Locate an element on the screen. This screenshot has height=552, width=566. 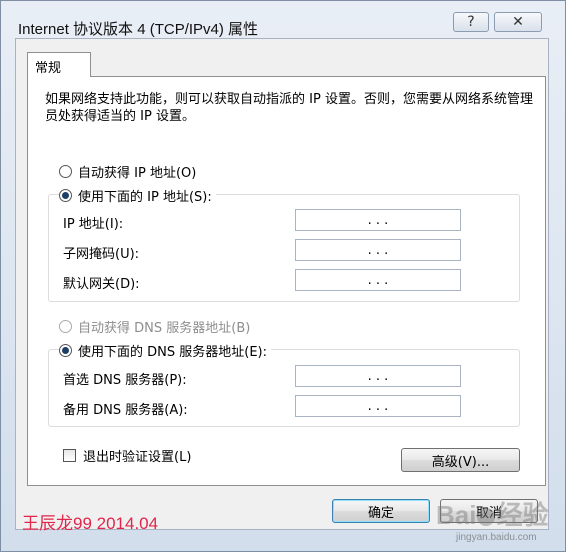
subnet-mask-label: 子网掩码(U): is located at coordinates (101, 254).